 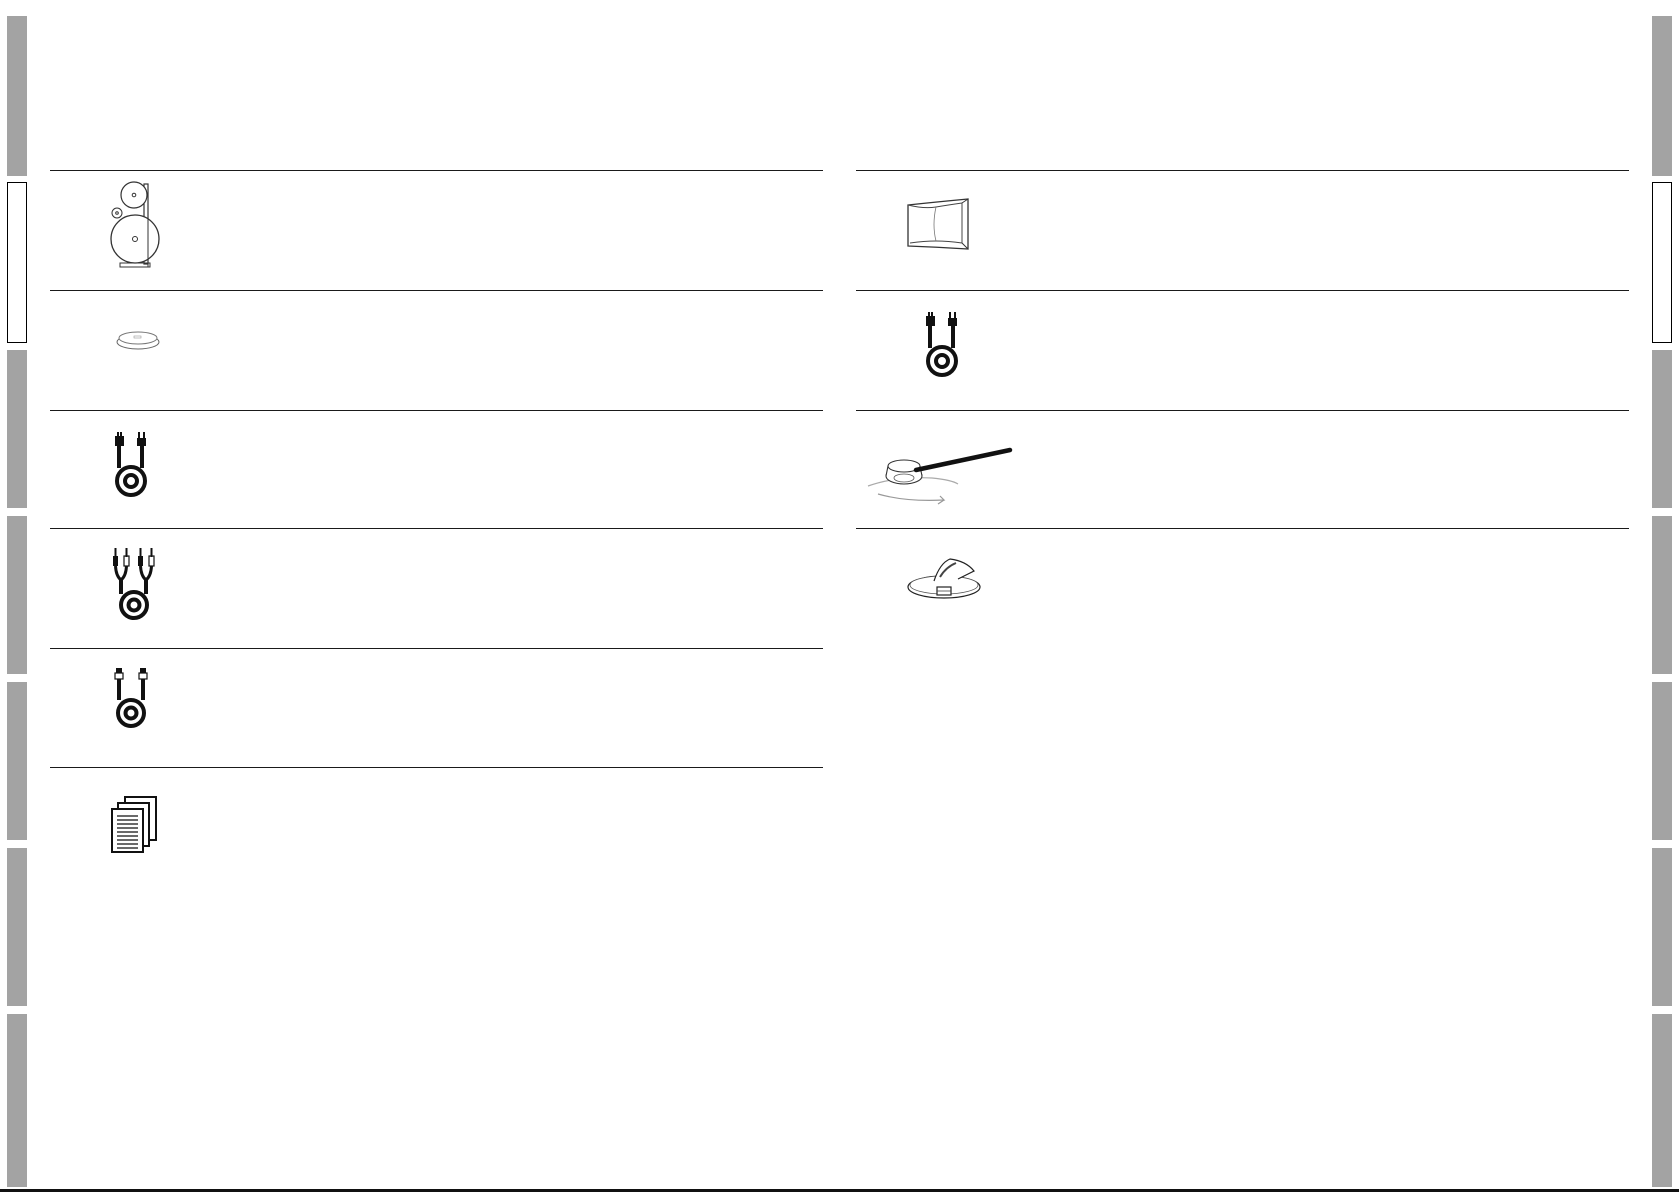 I want to click on base-stand-icon, so click(x=944, y=578).